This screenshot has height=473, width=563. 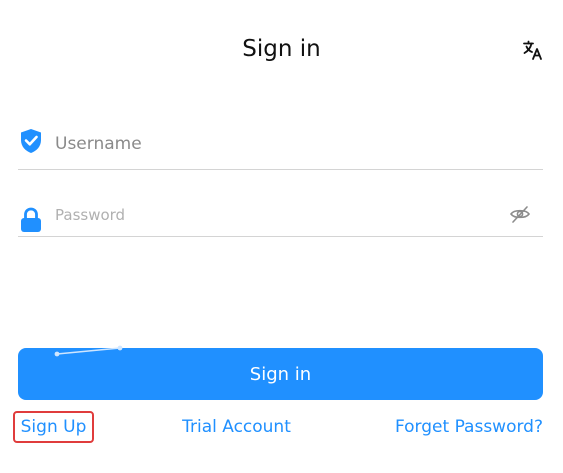 I want to click on username-input, so click(x=277, y=144).